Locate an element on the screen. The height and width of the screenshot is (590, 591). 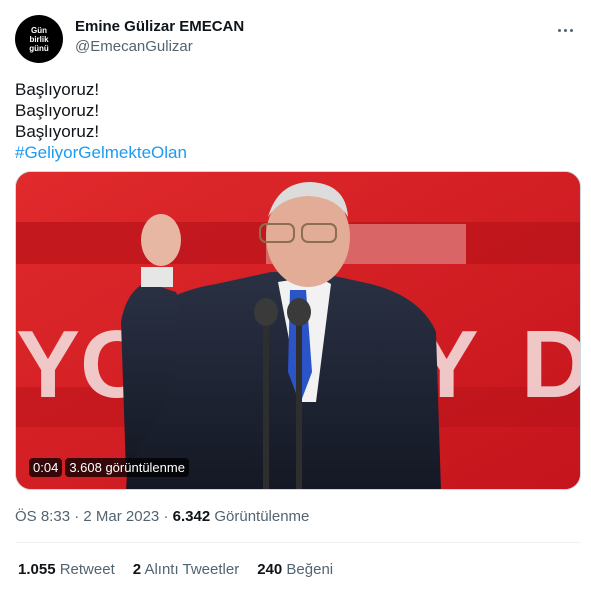
divider is located at coordinates (298, 542).